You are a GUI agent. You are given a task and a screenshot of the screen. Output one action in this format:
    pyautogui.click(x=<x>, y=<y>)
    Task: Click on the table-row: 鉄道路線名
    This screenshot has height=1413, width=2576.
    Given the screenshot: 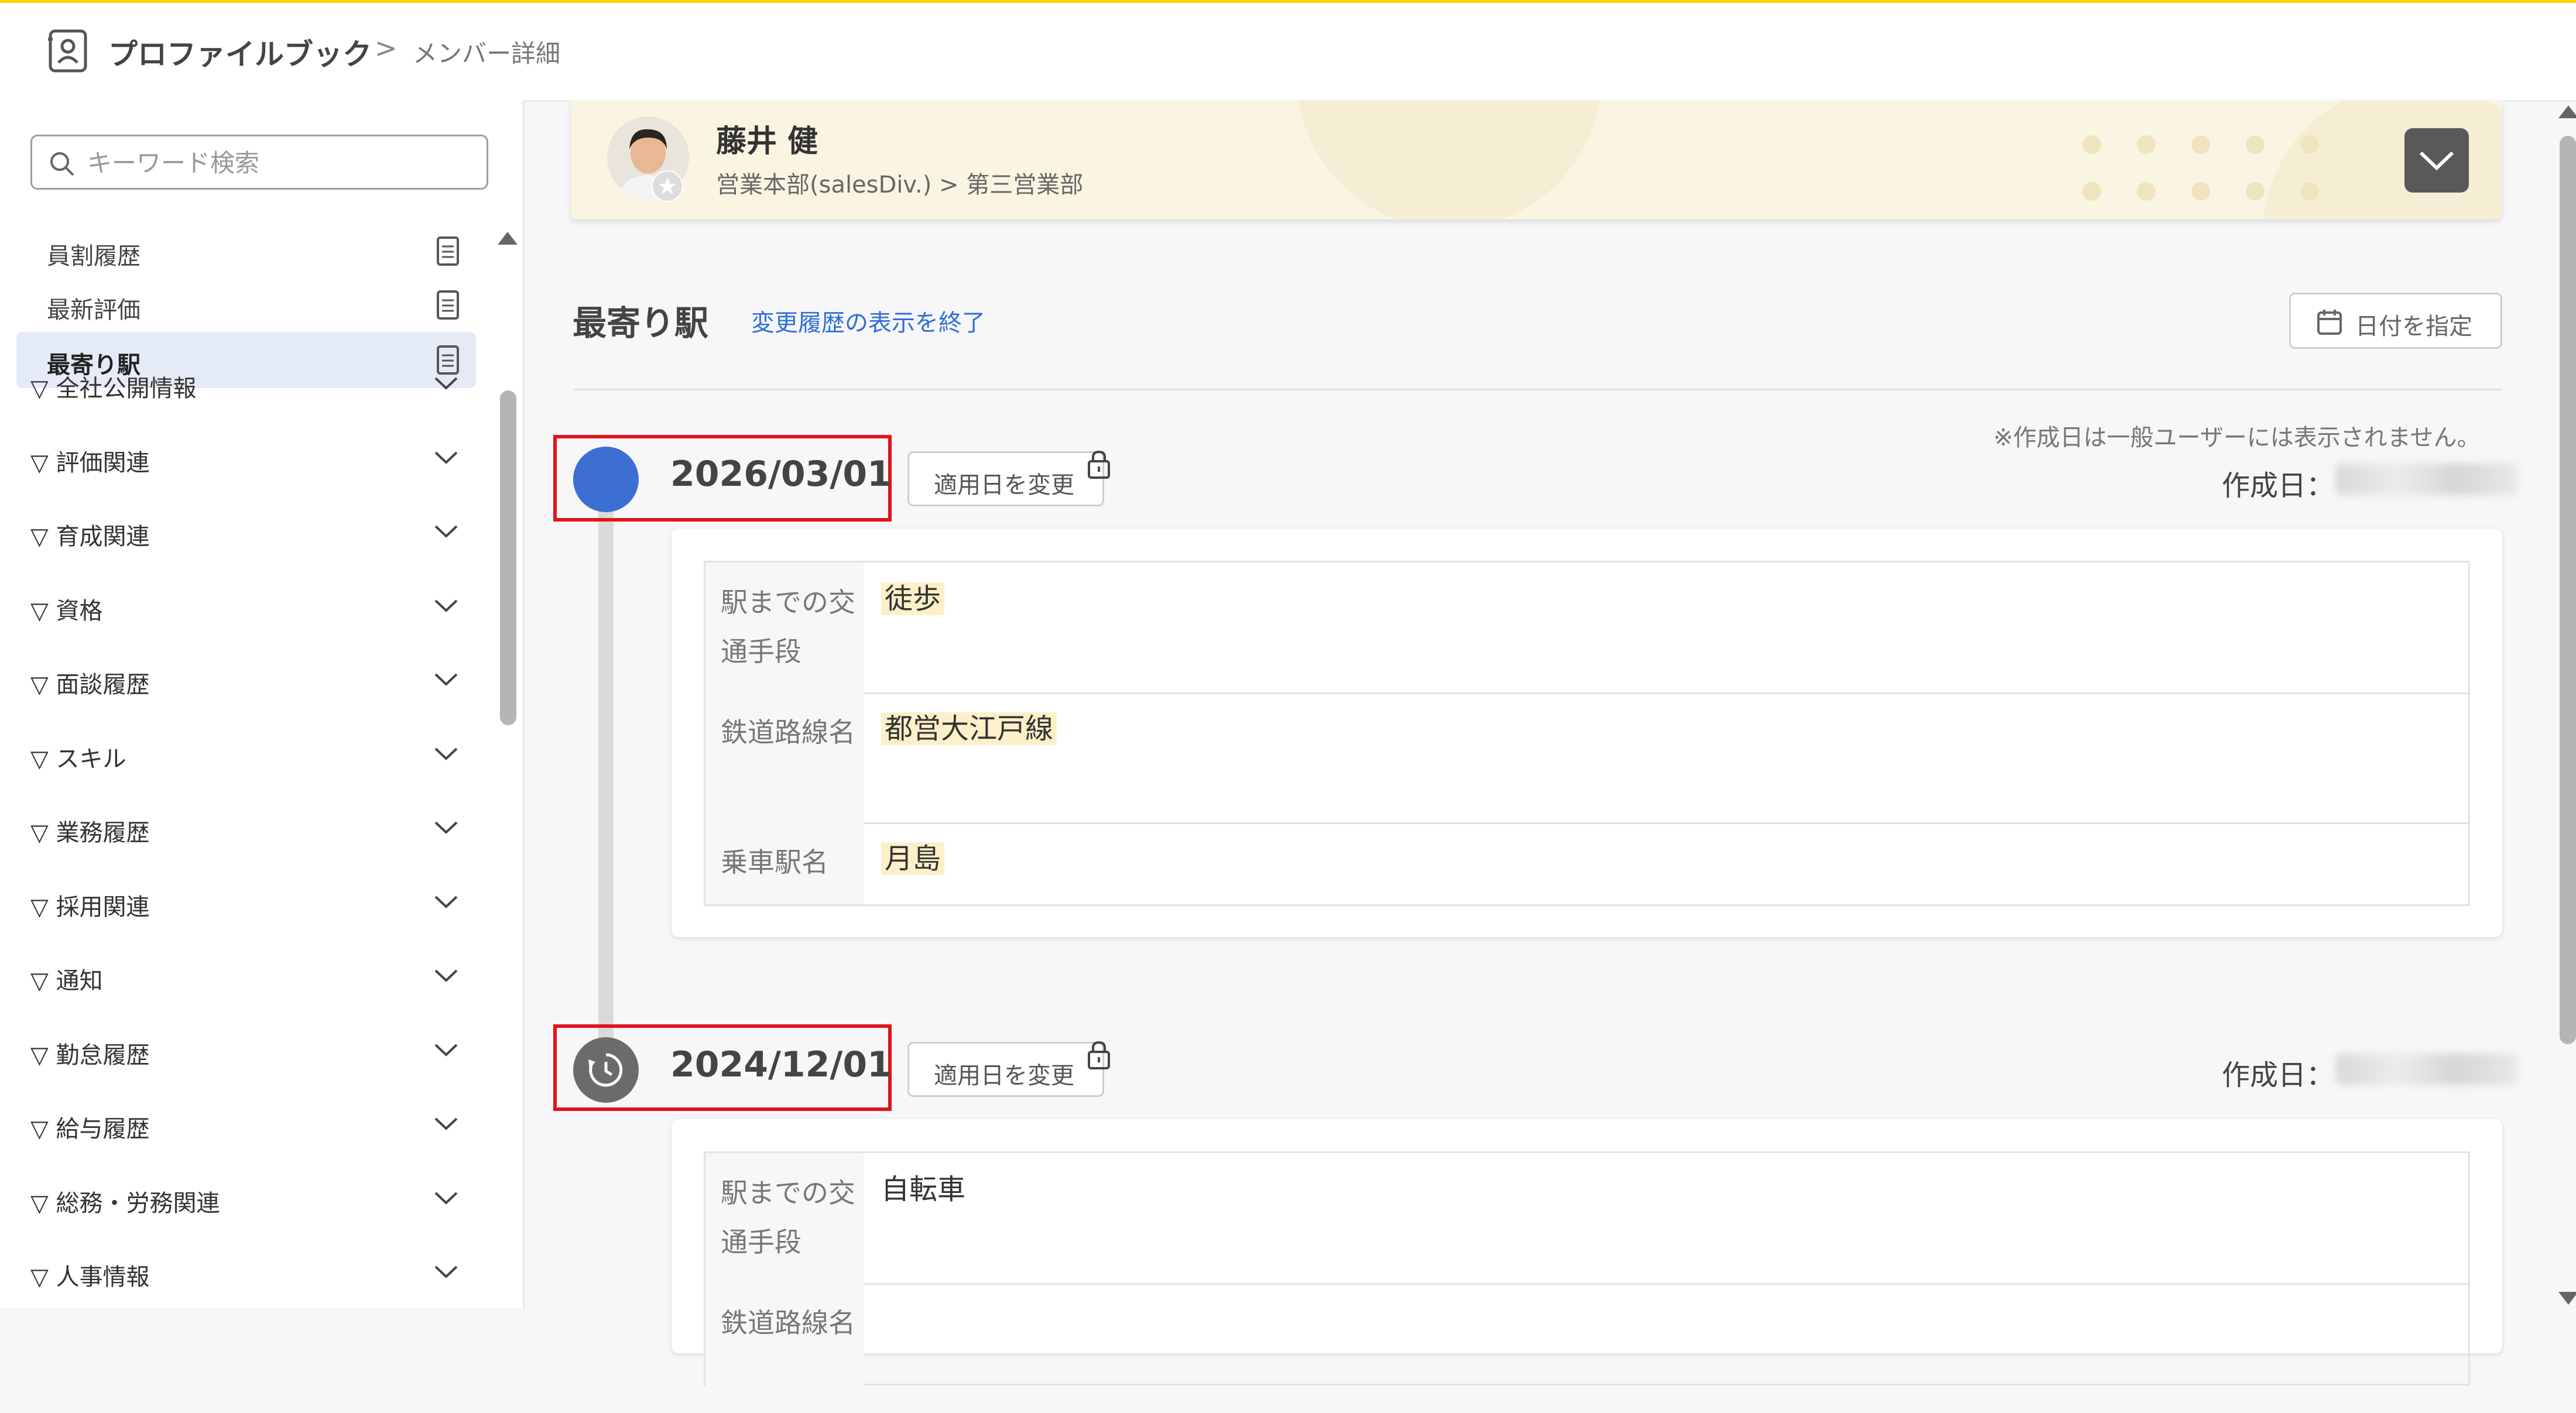 What is the action you would take?
    pyautogui.click(x=1586, y=1348)
    